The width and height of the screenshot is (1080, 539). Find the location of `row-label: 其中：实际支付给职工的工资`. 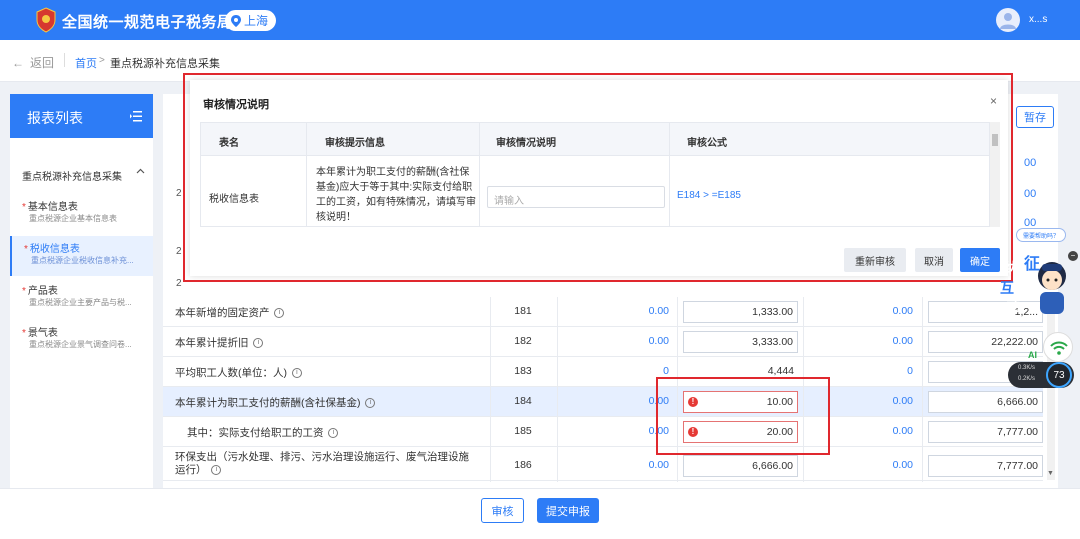

row-label: 其中：实际支付给职工的工资 is located at coordinates (255, 433).